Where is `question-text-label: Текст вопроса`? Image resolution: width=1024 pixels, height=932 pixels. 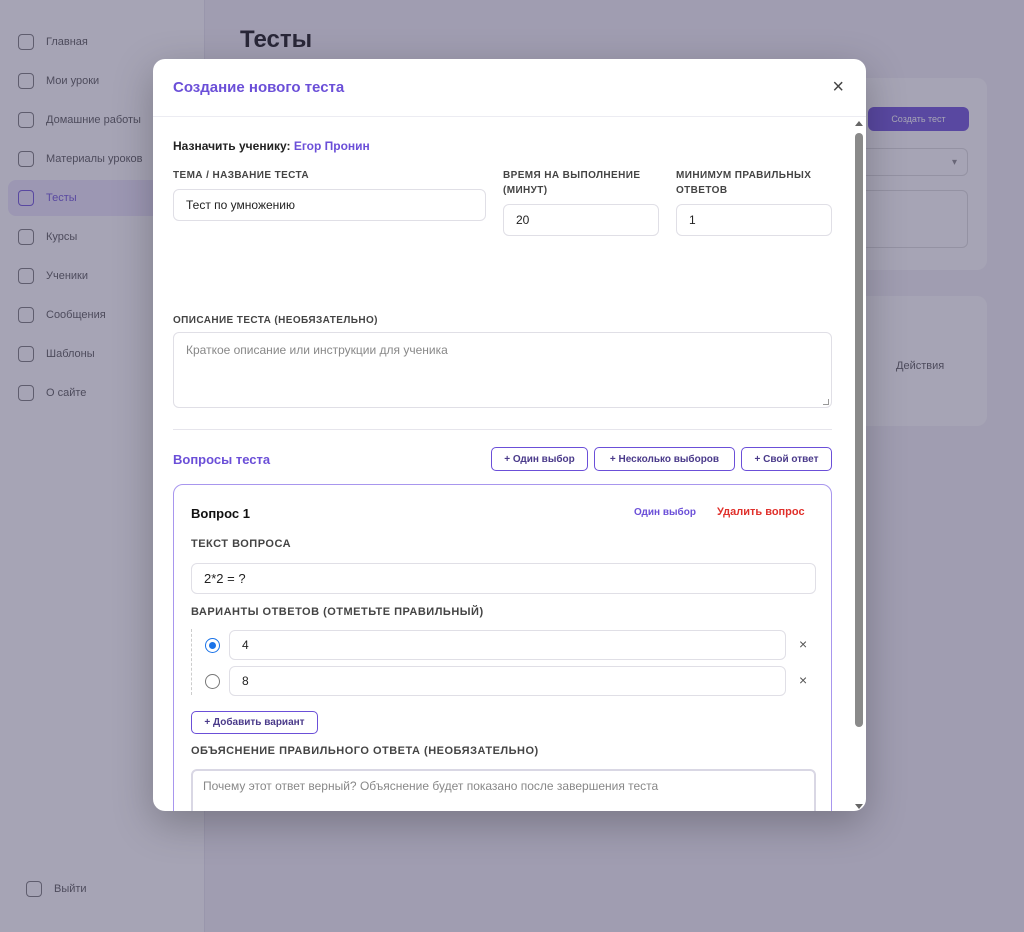 question-text-label: Текст вопроса is located at coordinates (241, 544).